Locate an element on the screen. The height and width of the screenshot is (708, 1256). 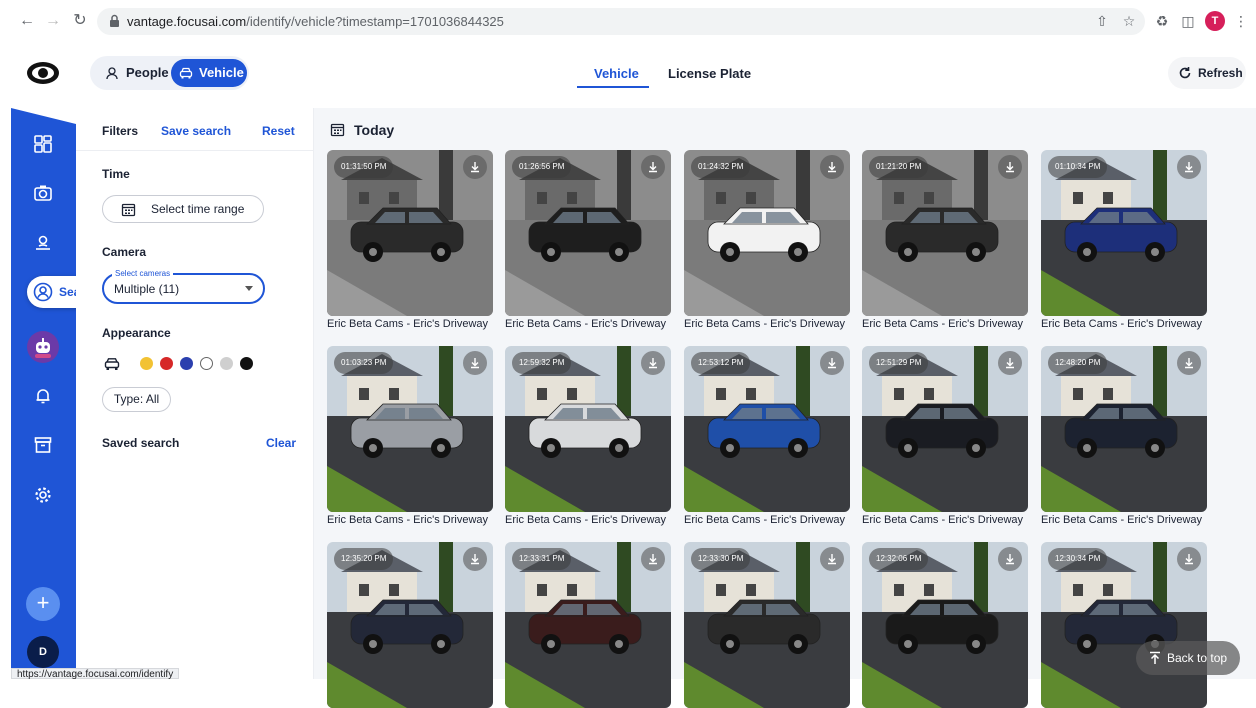
location-person-icon is located at coordinates (43, 243).